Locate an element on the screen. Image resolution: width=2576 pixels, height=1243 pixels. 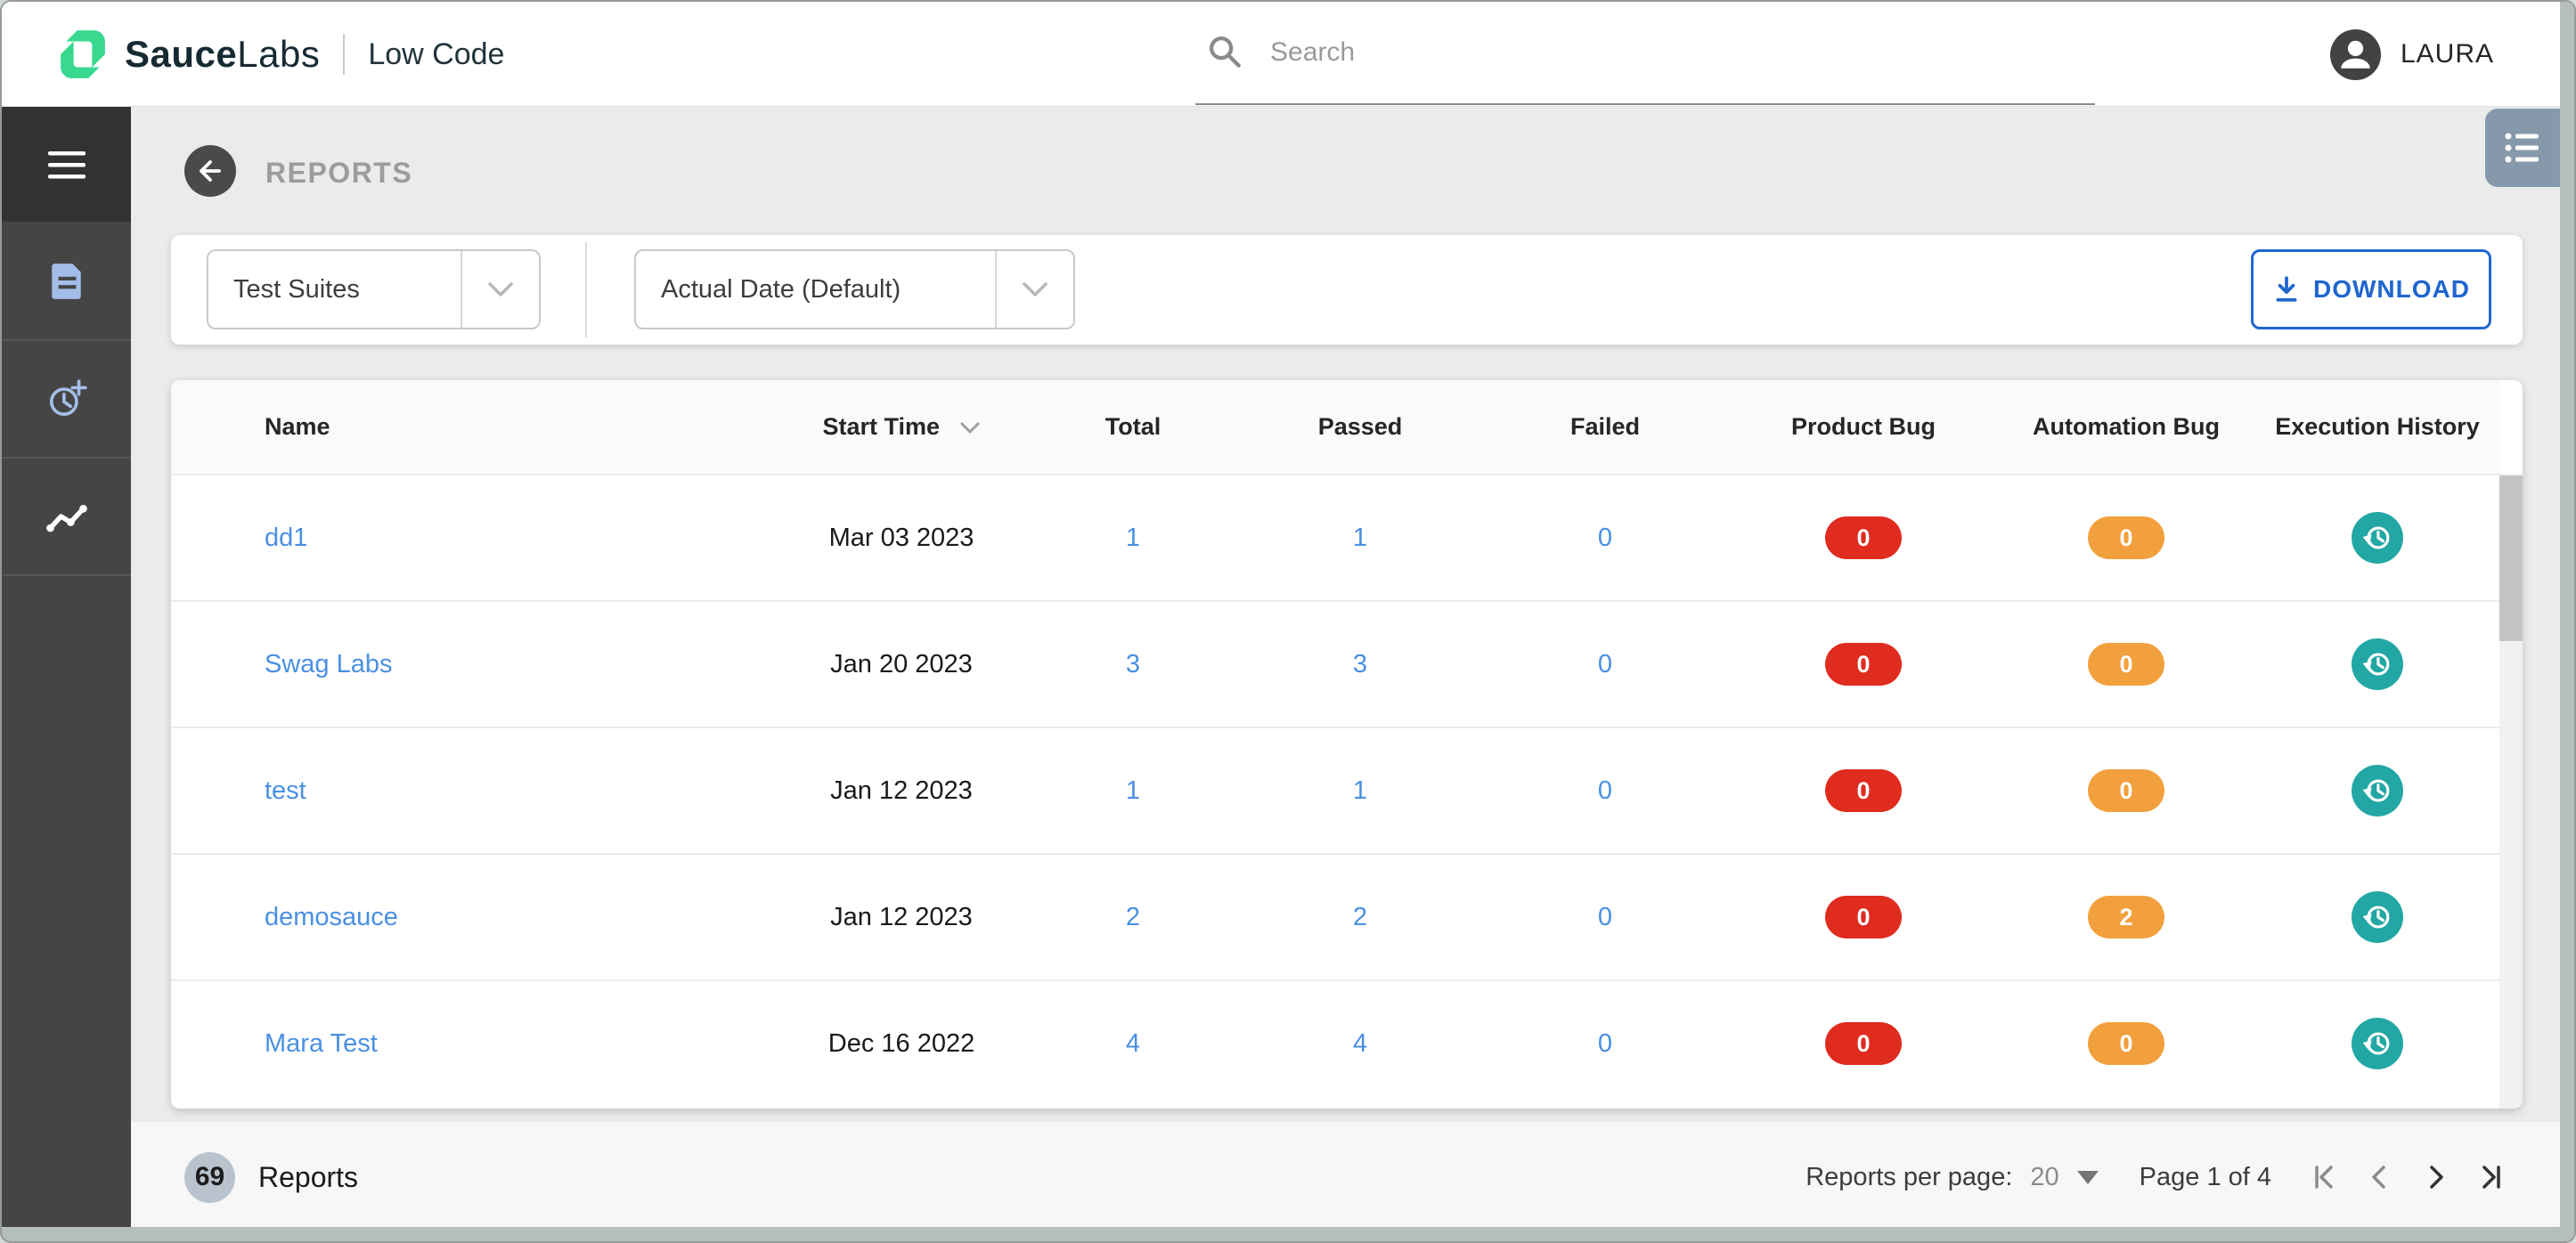
page-status: Page 1 of 4 is located at coordinates (2205, 1176).